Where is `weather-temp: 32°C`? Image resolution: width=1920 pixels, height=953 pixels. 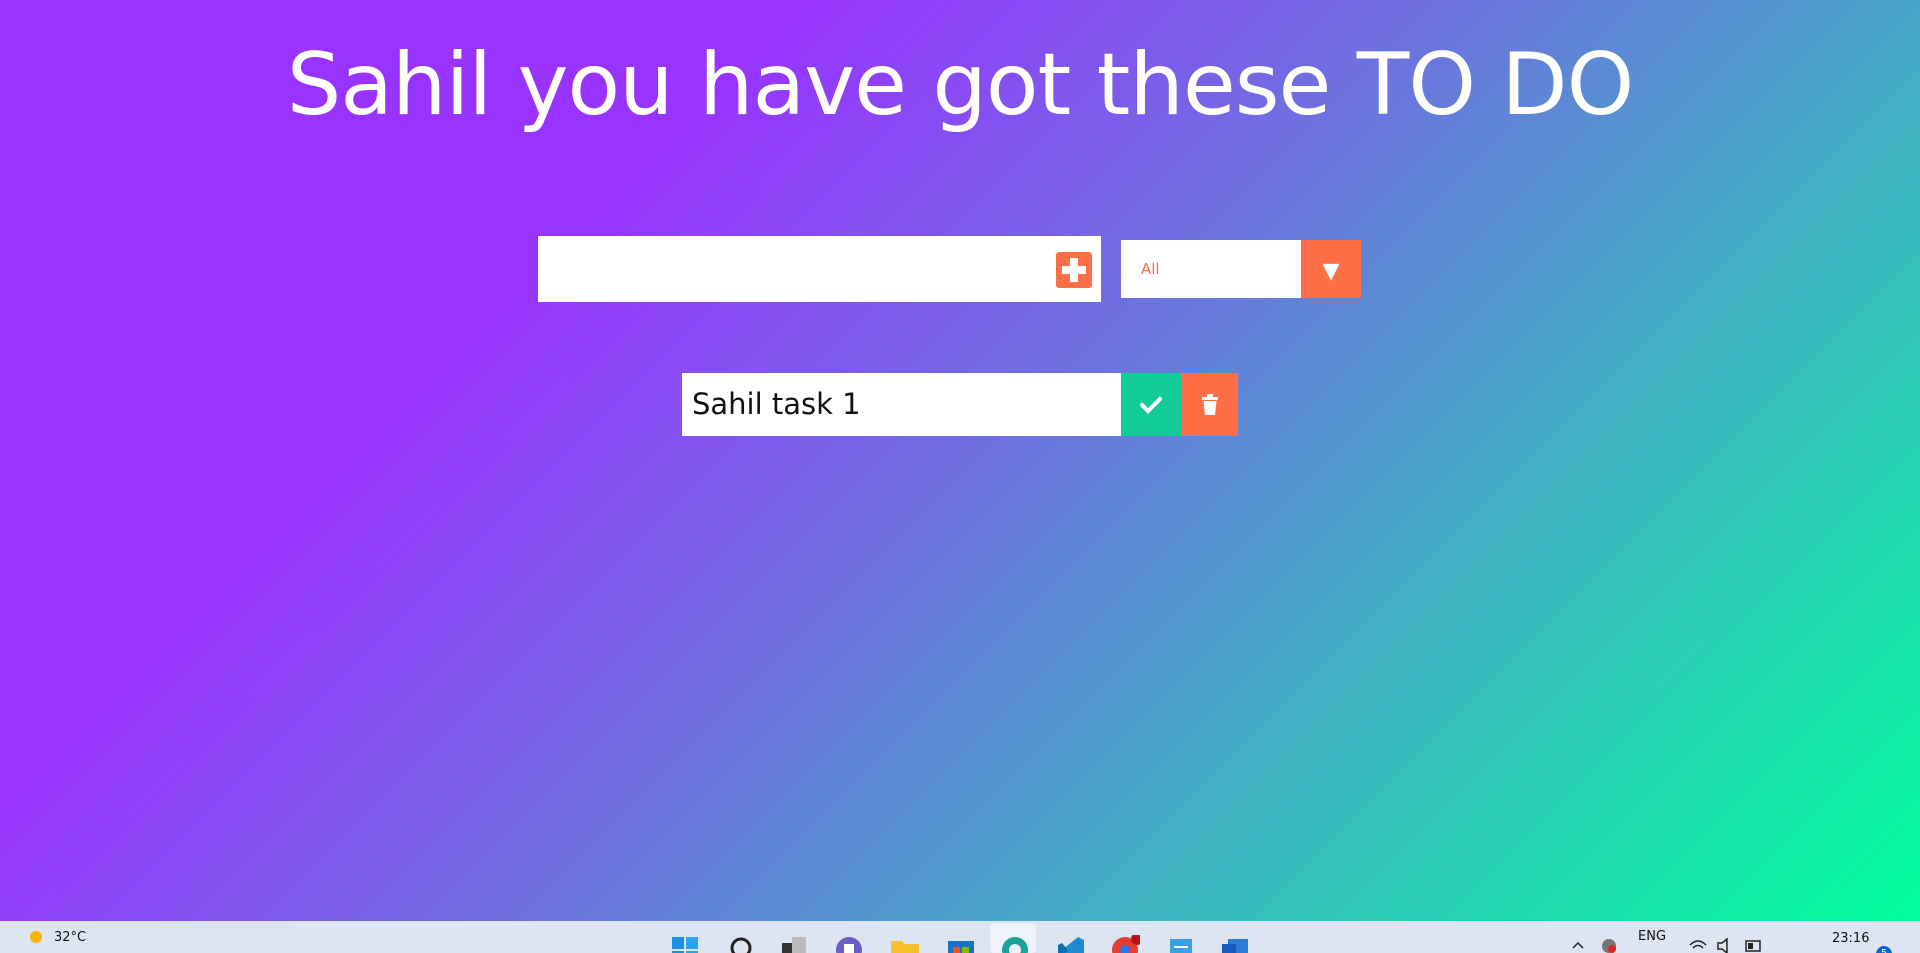
weather-temp: 32°C is located at coordinates (70, 937).